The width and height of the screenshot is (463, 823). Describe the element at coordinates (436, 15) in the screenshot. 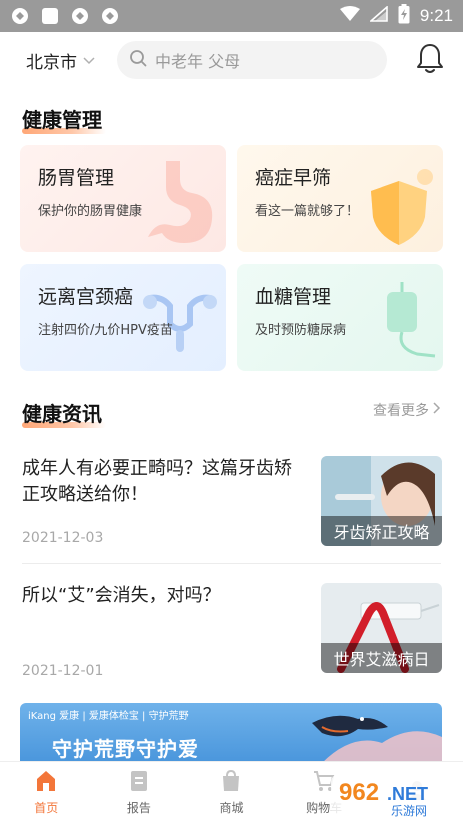

I see `status-time: 9:21` at that location.